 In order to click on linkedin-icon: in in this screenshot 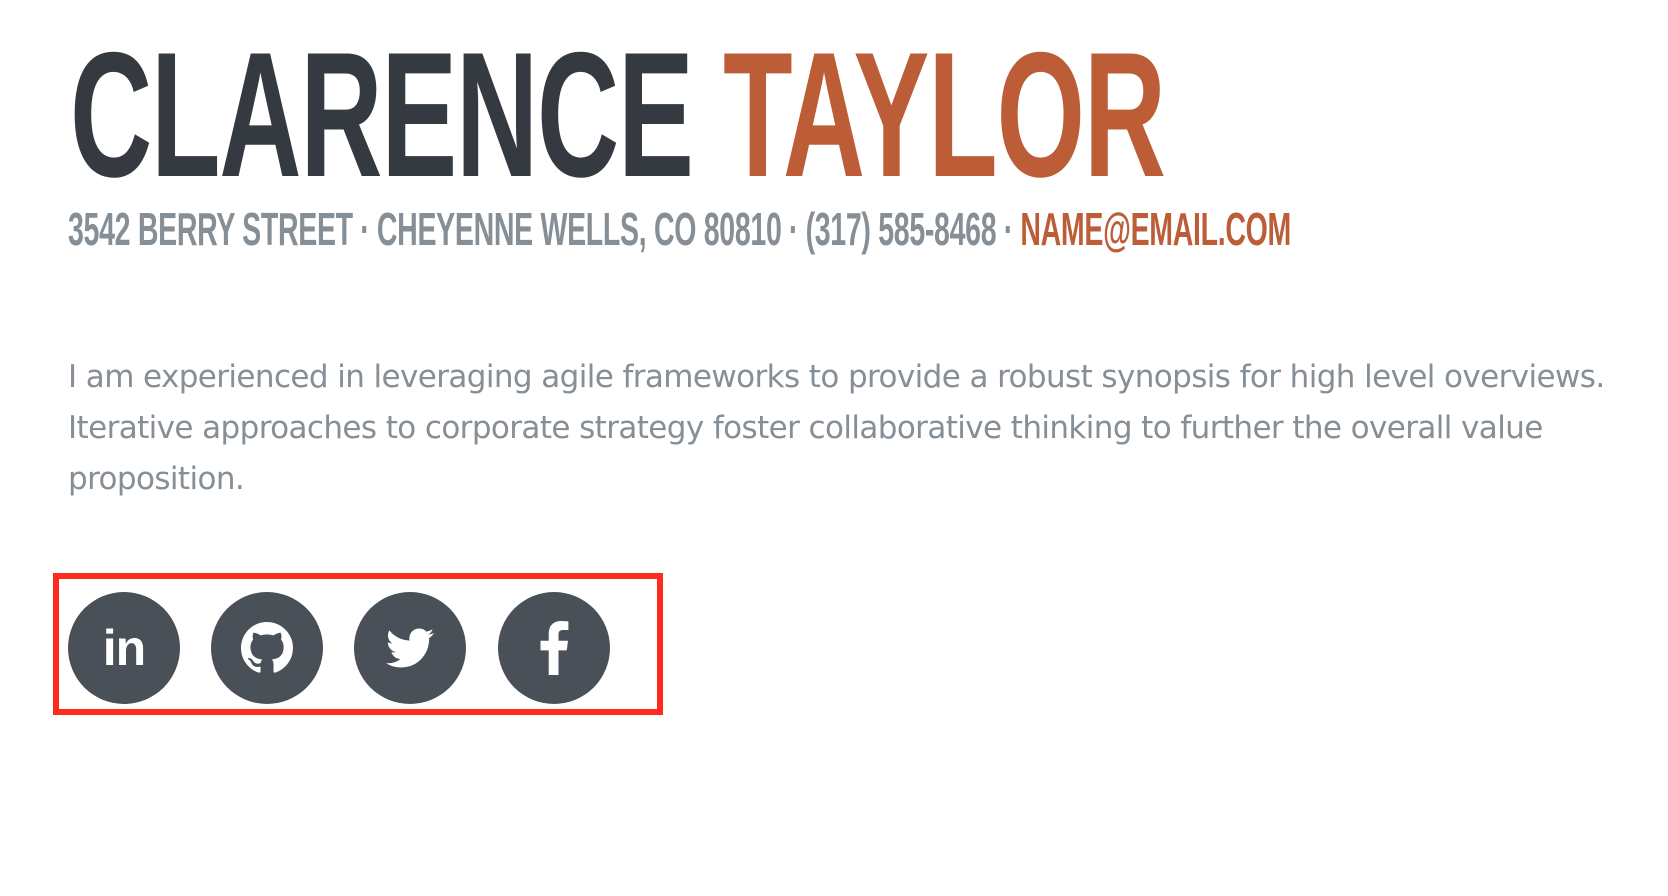, I will do `click(124, 648)`.